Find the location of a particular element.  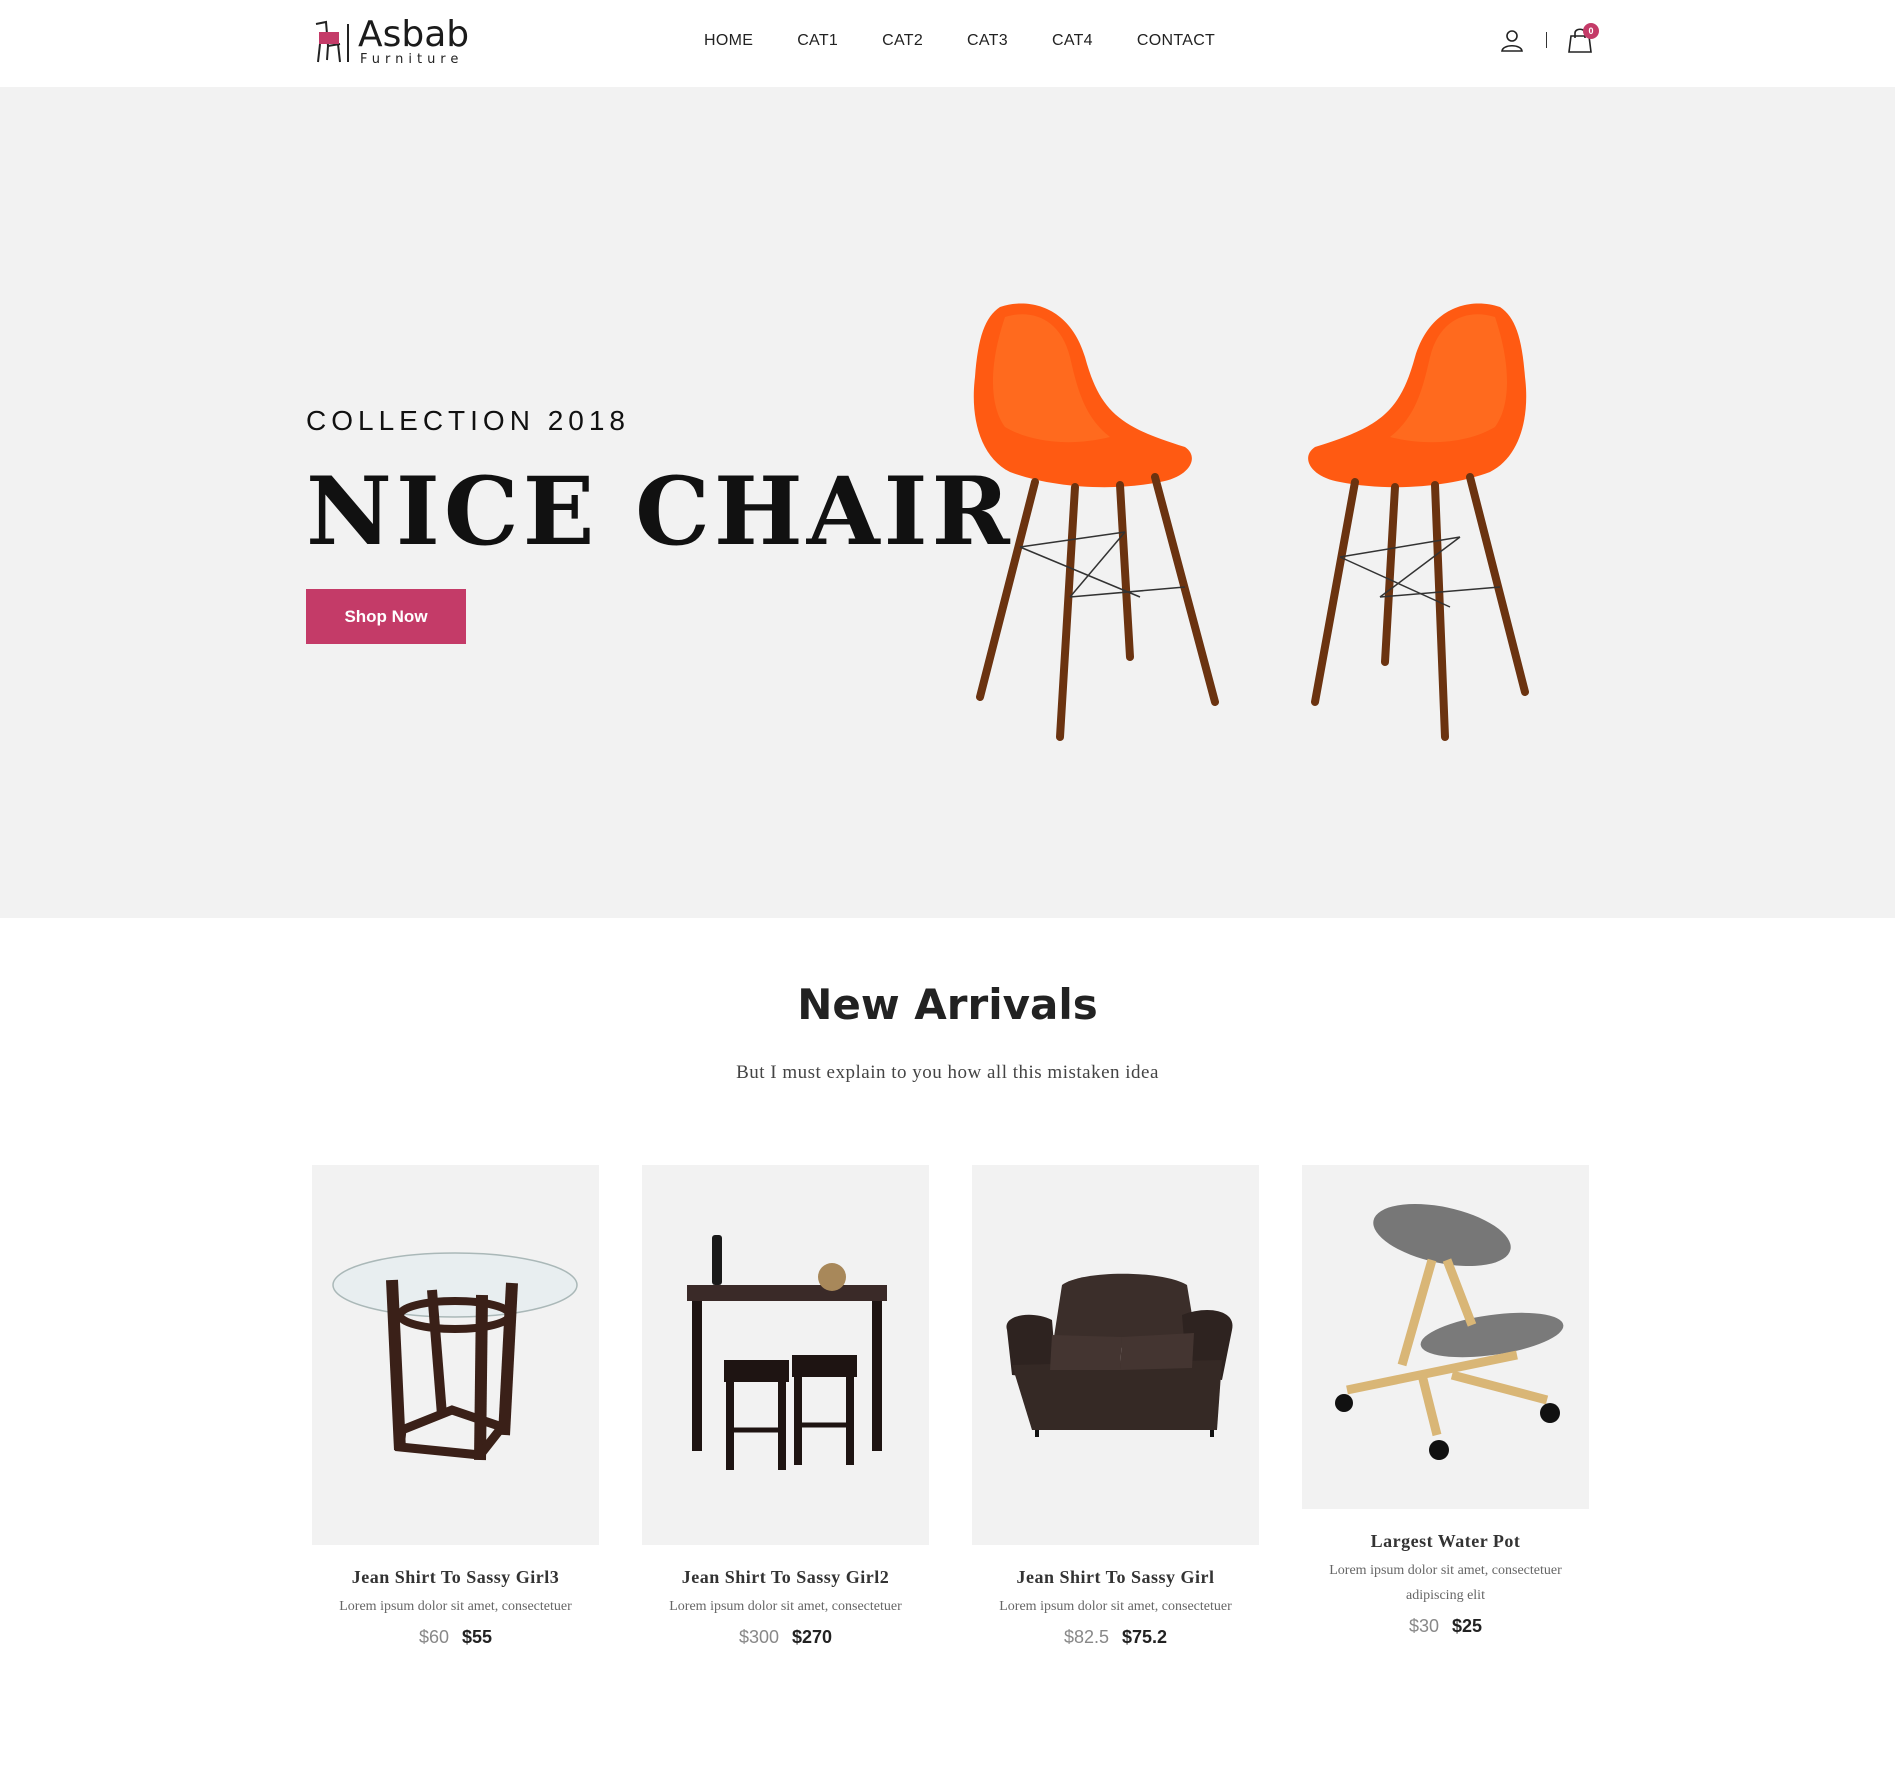

cart-button: 0 is located at coordinates (1583, 38).